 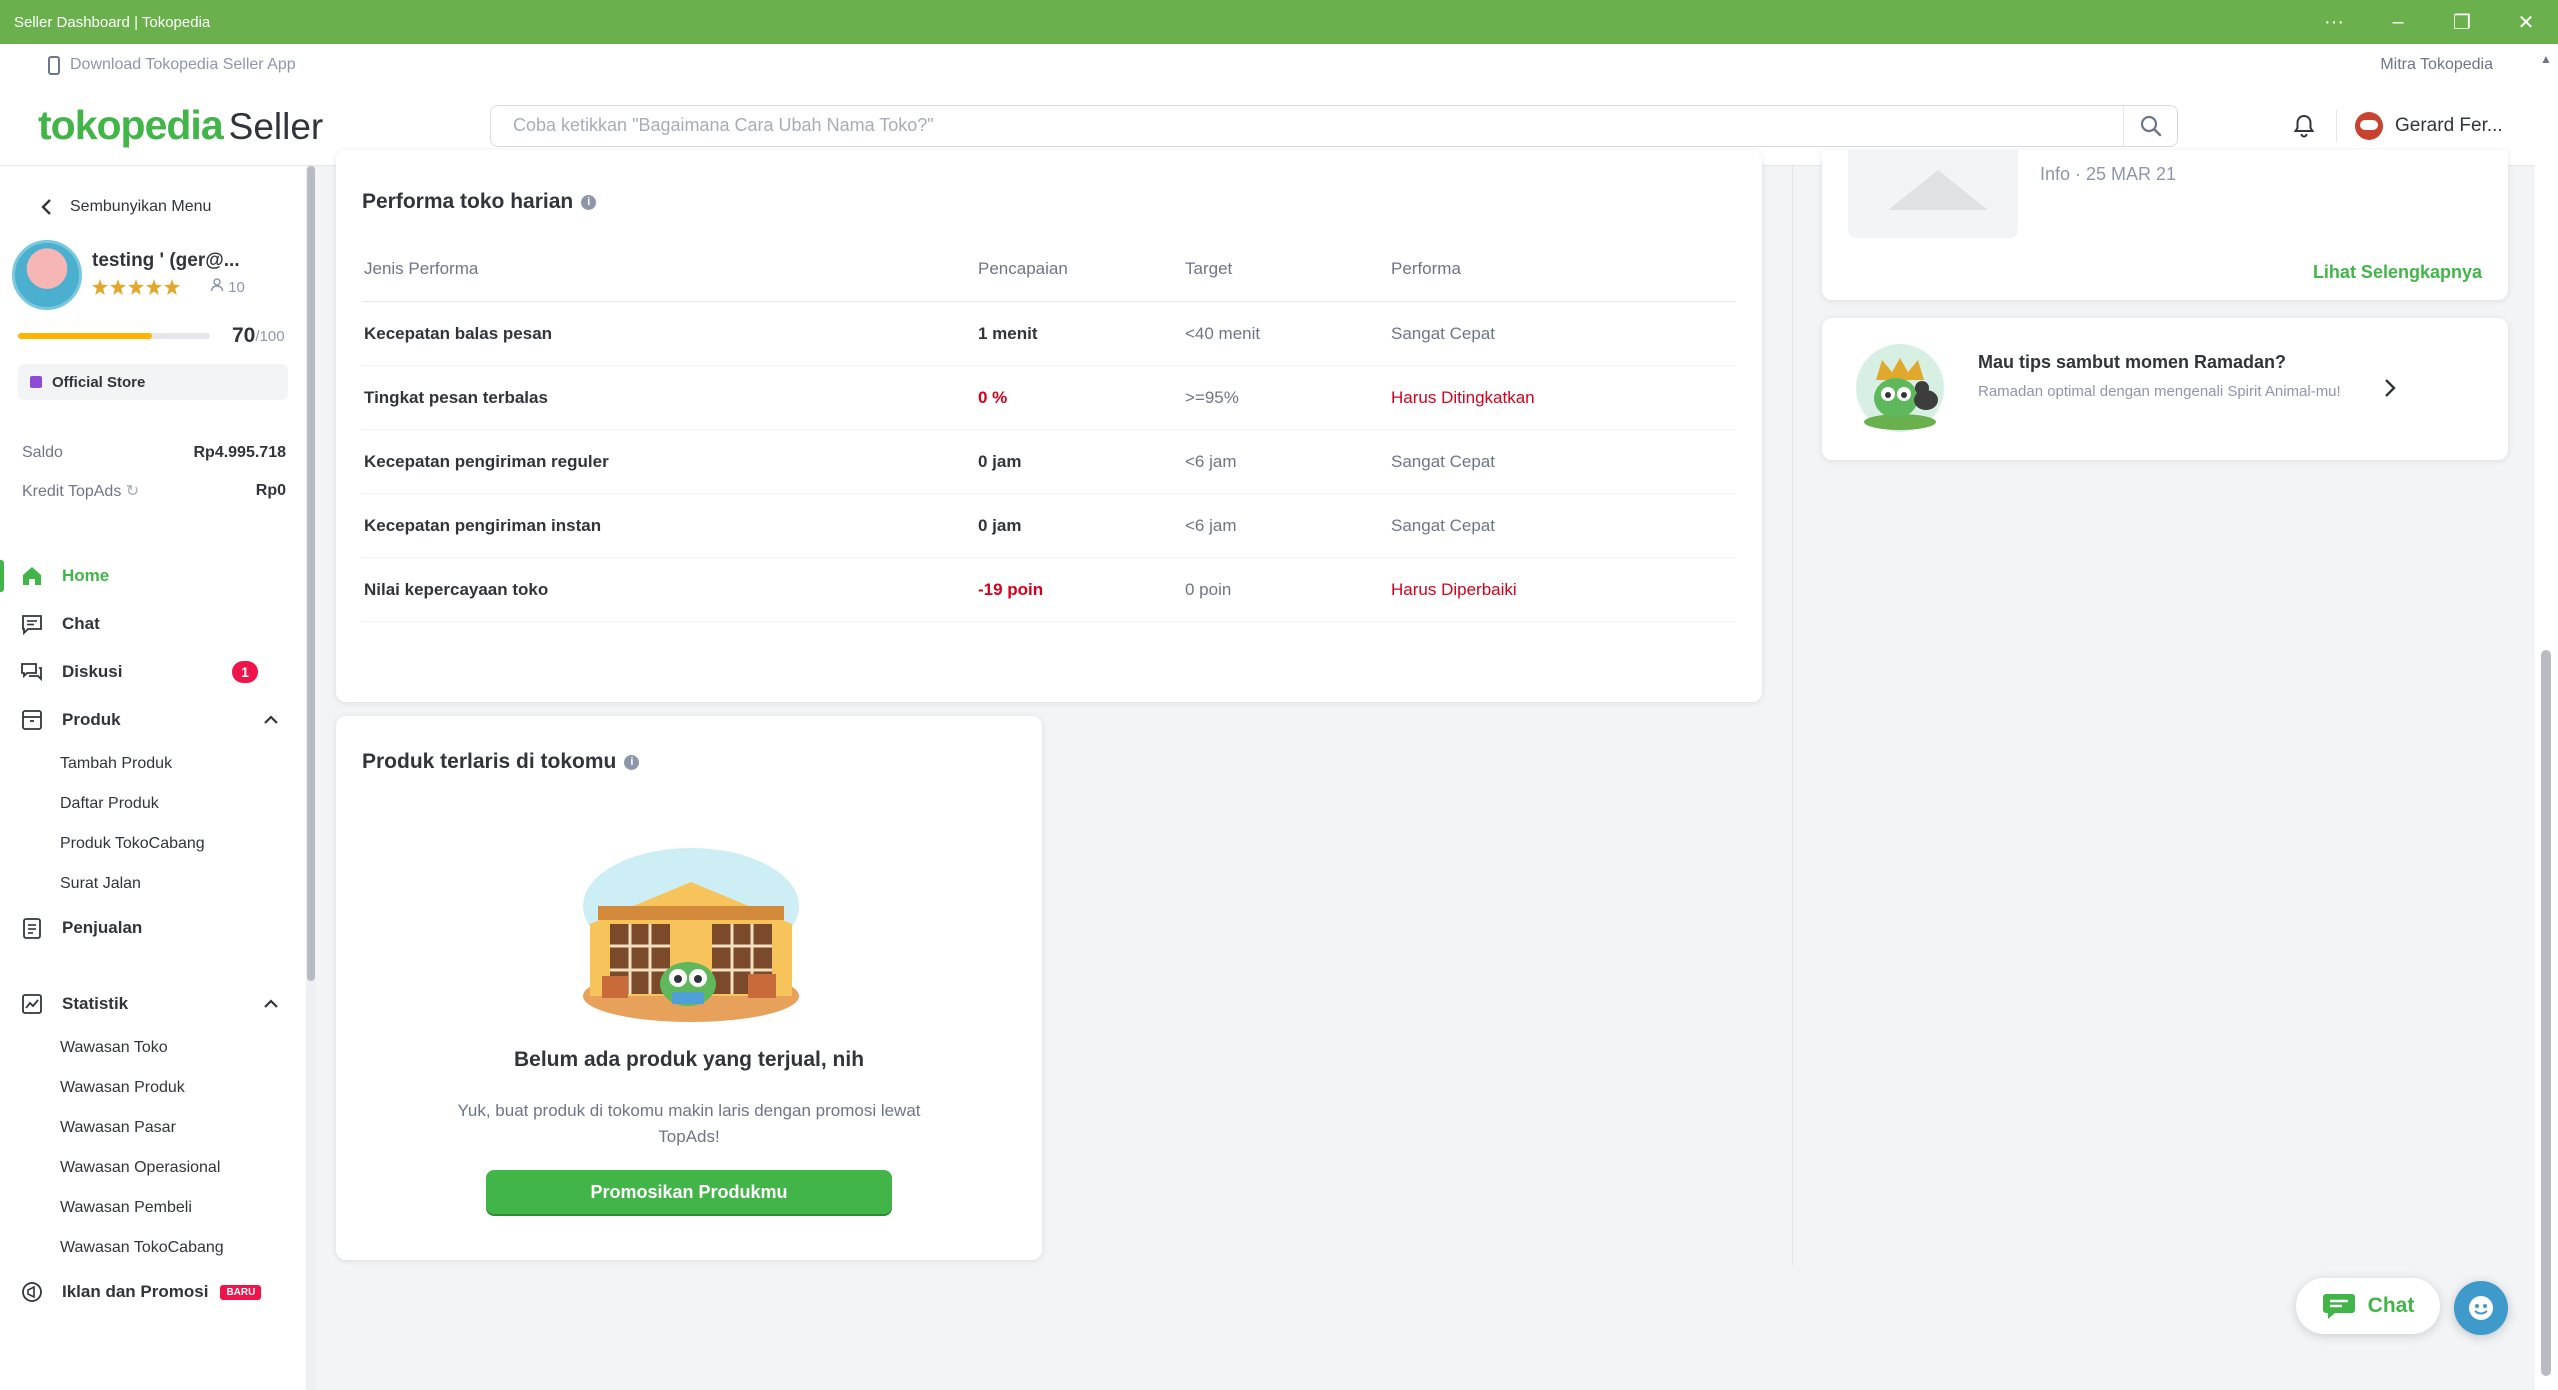 I want to click on scroll-up-icon: ▲, so click(x=2546, y=59).